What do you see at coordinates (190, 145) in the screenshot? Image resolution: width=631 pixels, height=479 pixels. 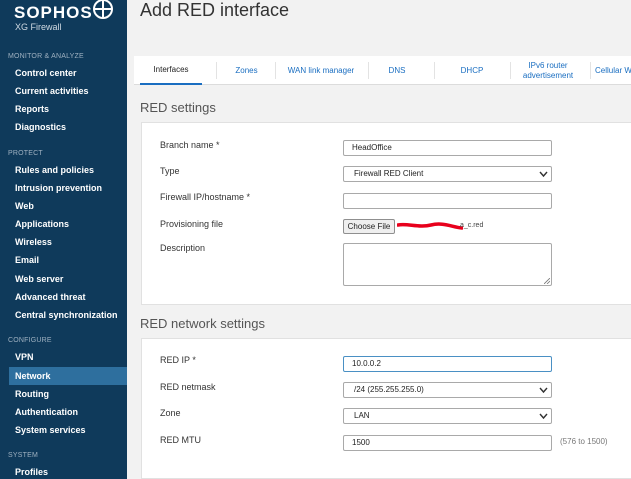 I see `branch-name-label: Branch name *` at bounding box center [190, 145].